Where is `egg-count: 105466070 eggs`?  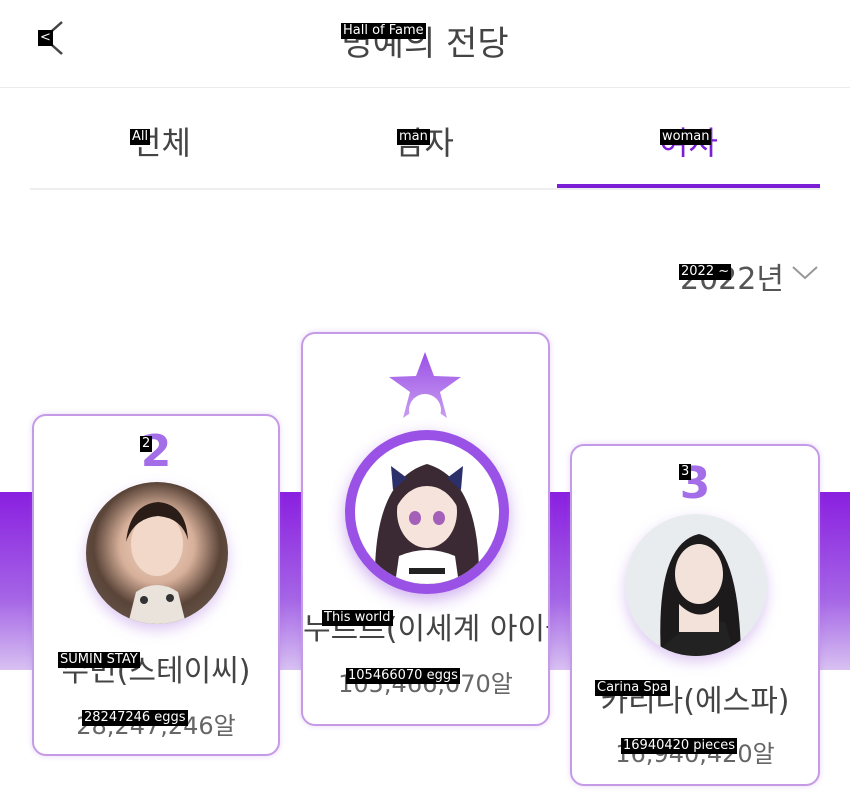 egg-count: 105466070 eggs is located at coordinates (403, 676).